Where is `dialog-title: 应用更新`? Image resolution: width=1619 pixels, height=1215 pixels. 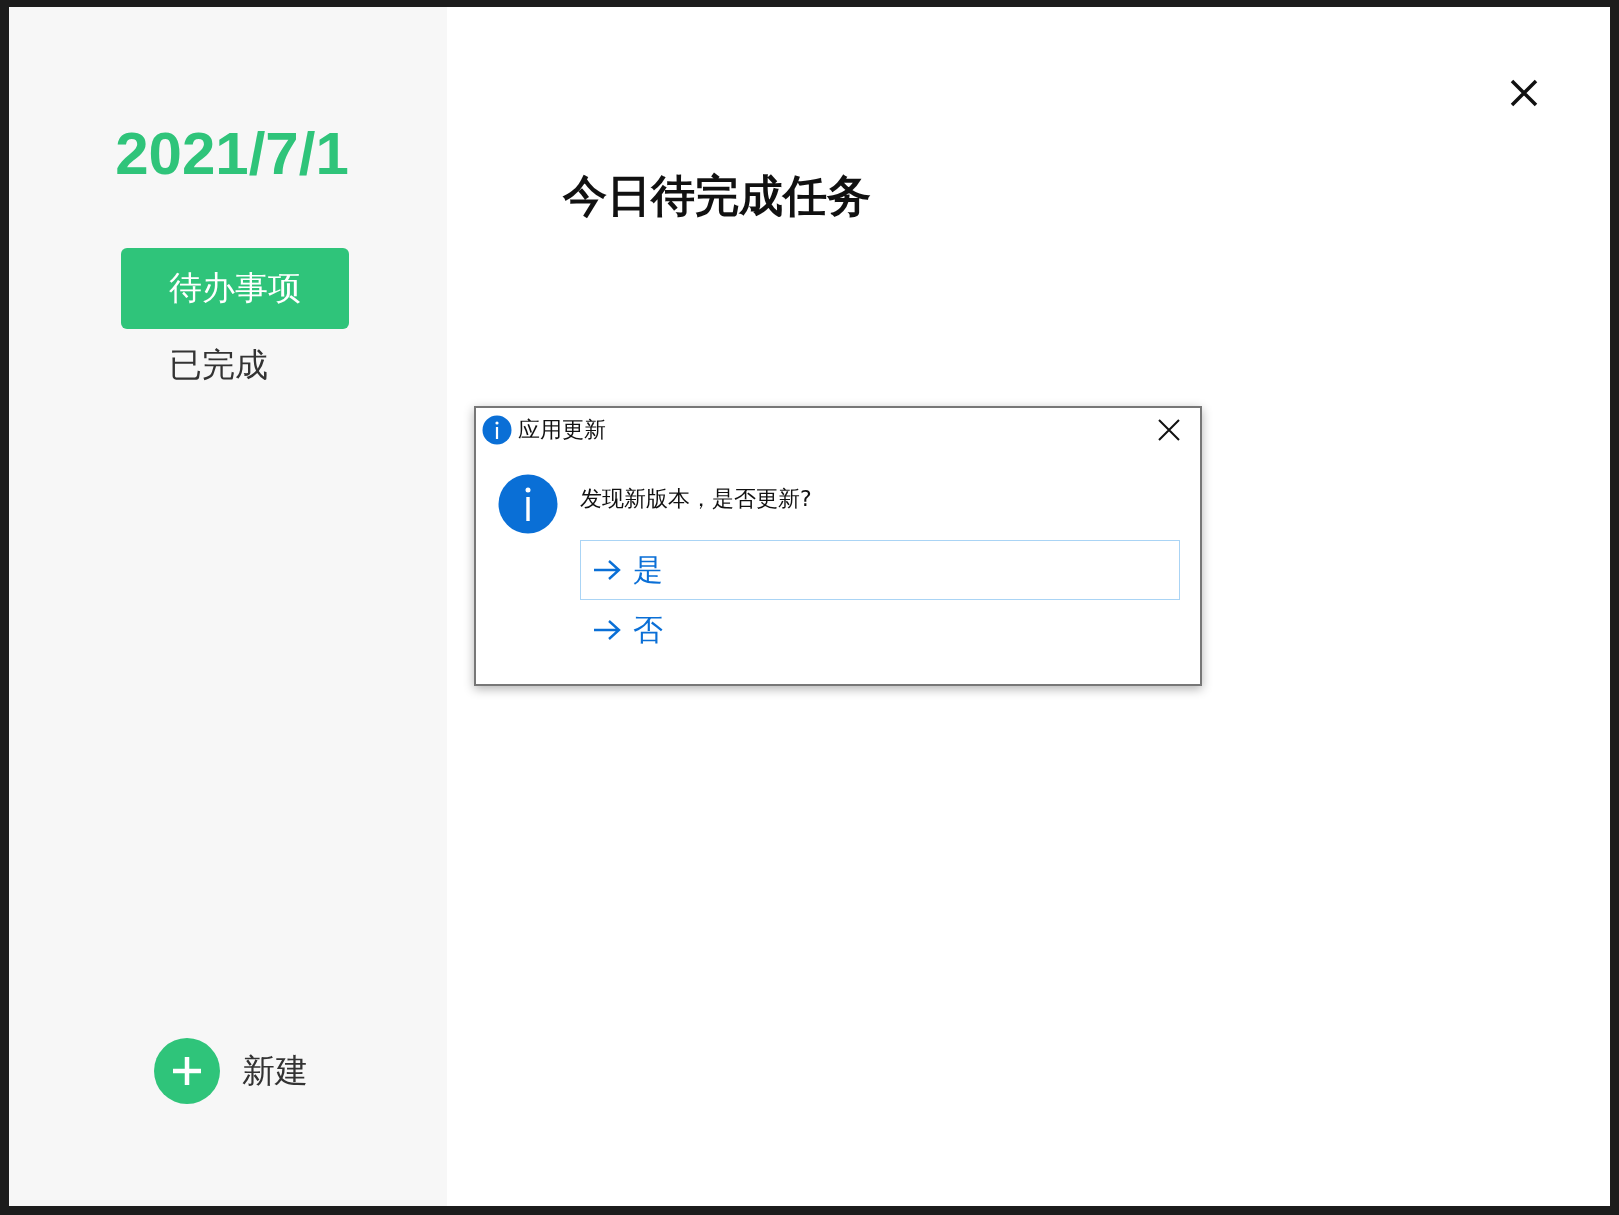
dialog-title: 应用更新 is located at coordinates (562, 430).